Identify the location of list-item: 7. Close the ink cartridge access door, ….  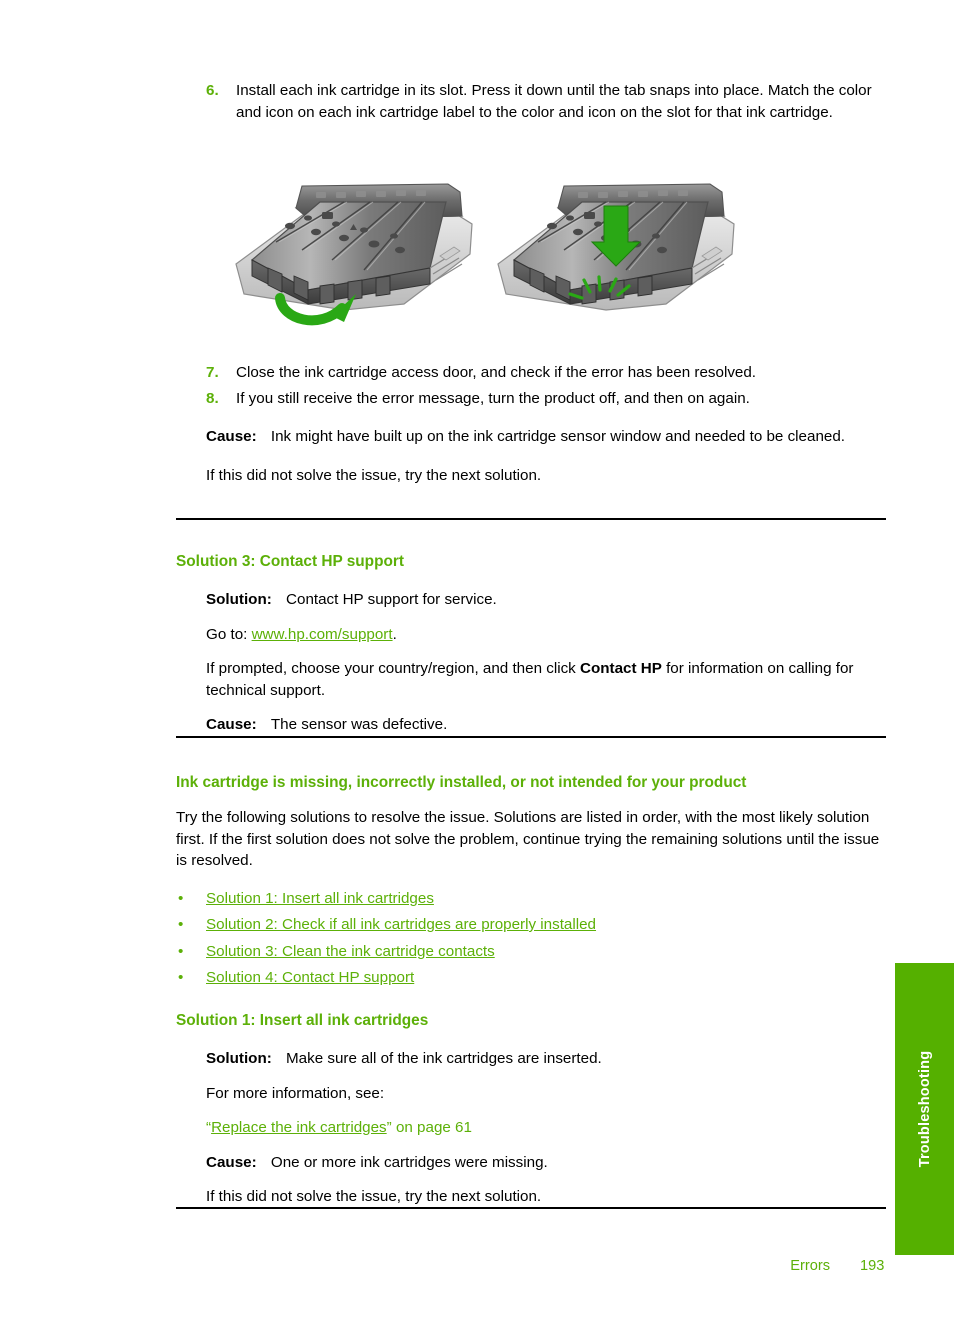
(531, 373).